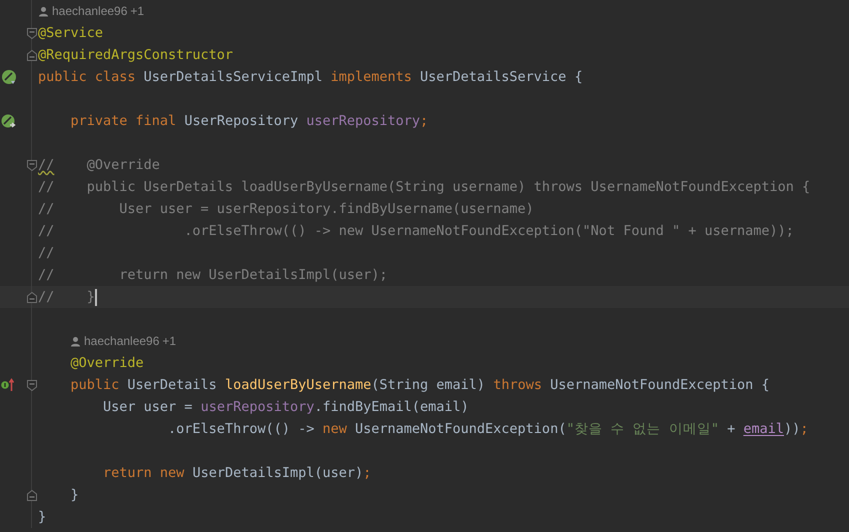  Describe the element at coordinates (8, 385) in the screenshot. I see `override-arrow-icon` at that location.